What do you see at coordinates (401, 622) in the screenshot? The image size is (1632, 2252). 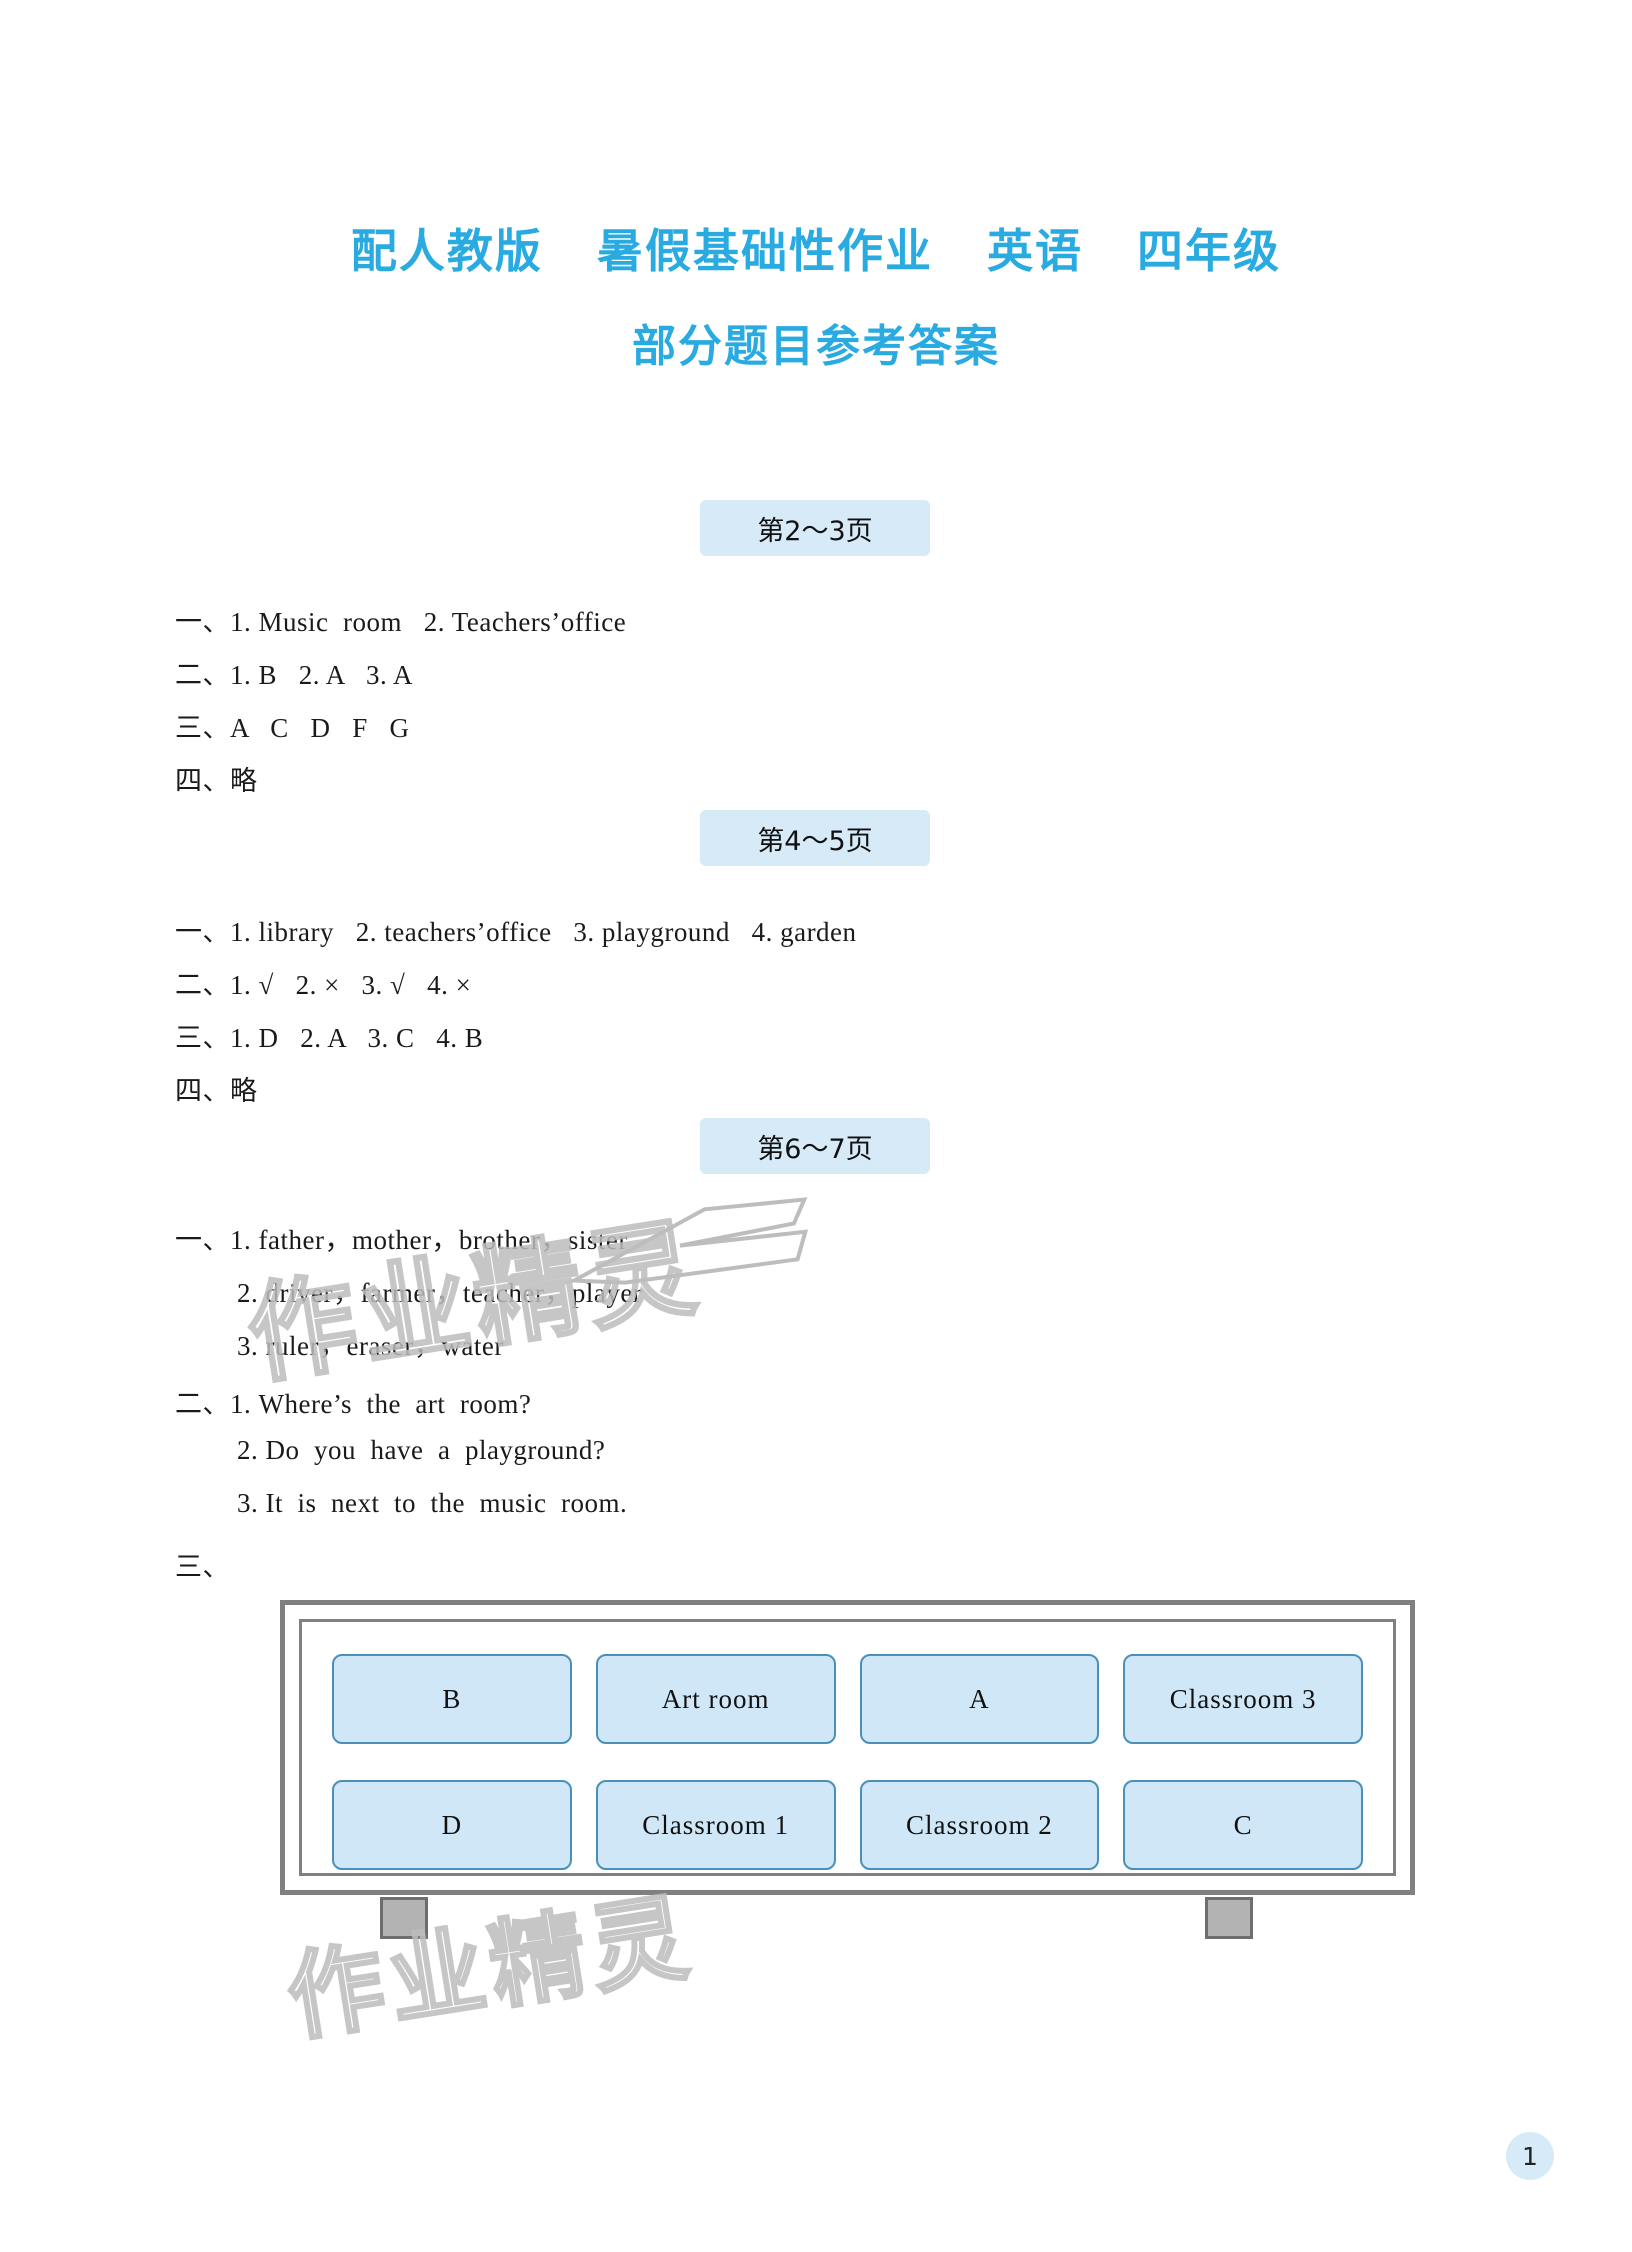 I see `answer-line: 一、1. Music room 2. Teachers’office` at bounding box center [401, 622].